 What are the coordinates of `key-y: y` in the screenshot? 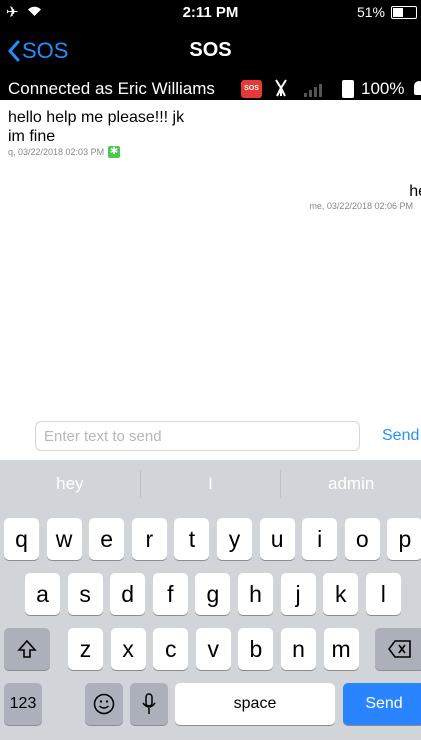 It's located at (234, 539).